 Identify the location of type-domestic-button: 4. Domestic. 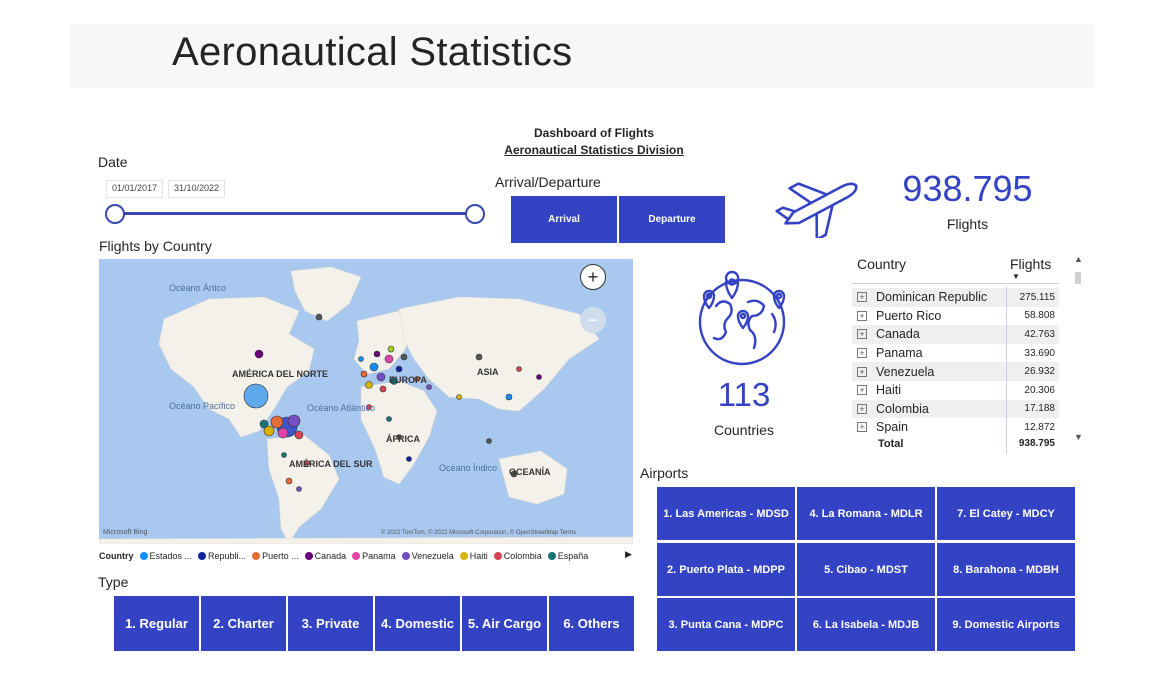
(417, 623).